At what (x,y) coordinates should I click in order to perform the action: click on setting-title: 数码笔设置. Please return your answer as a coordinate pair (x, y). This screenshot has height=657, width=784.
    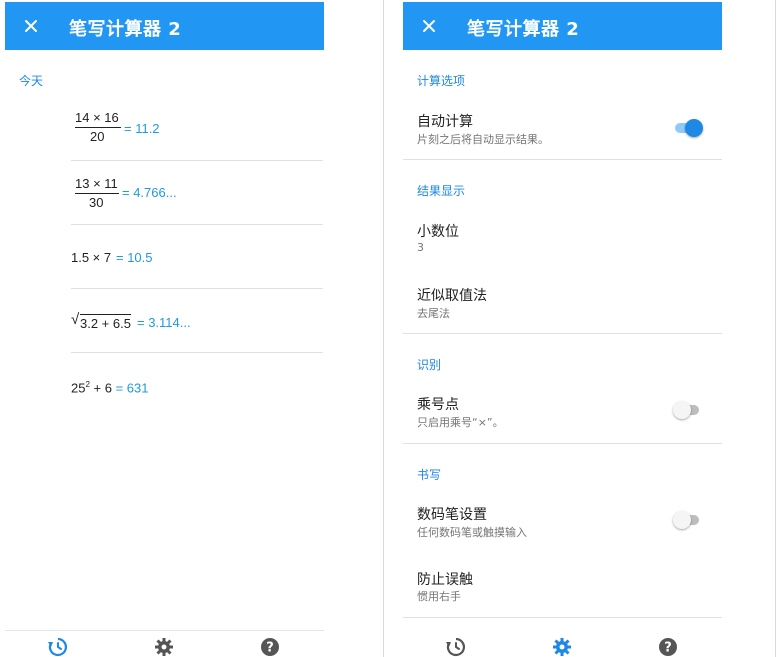
    Looking at the image, I should click on (452, 515).